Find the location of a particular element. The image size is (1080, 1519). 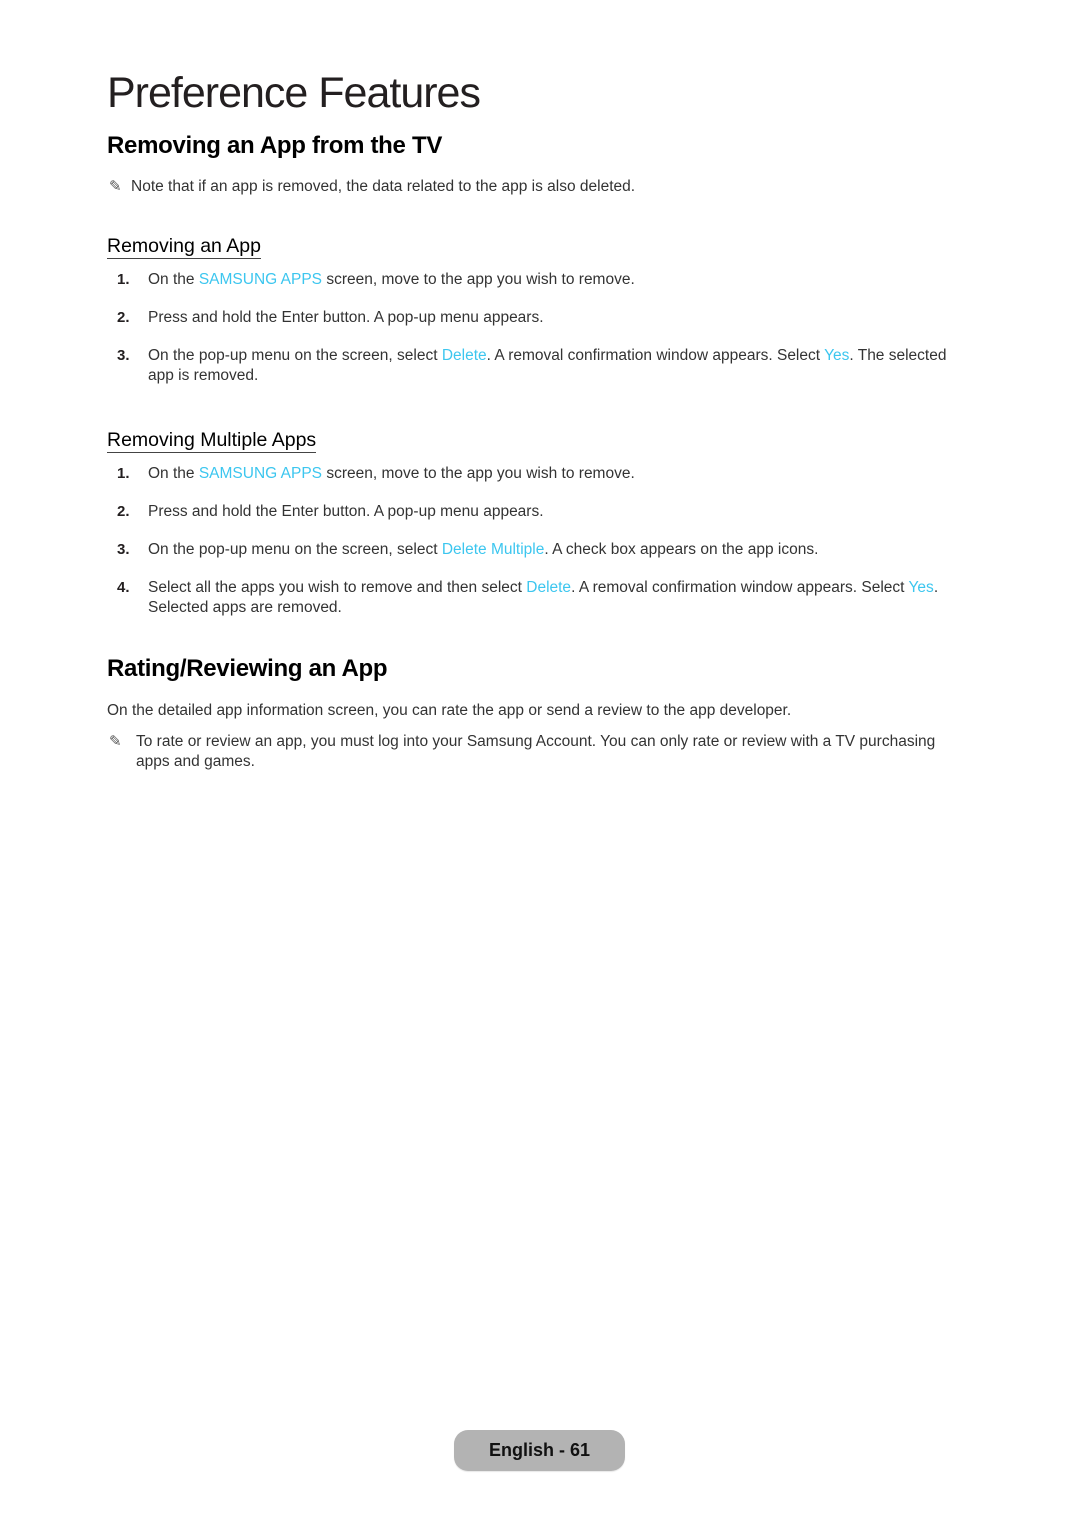

step-number: 4. is located at coordinates (123, 587).